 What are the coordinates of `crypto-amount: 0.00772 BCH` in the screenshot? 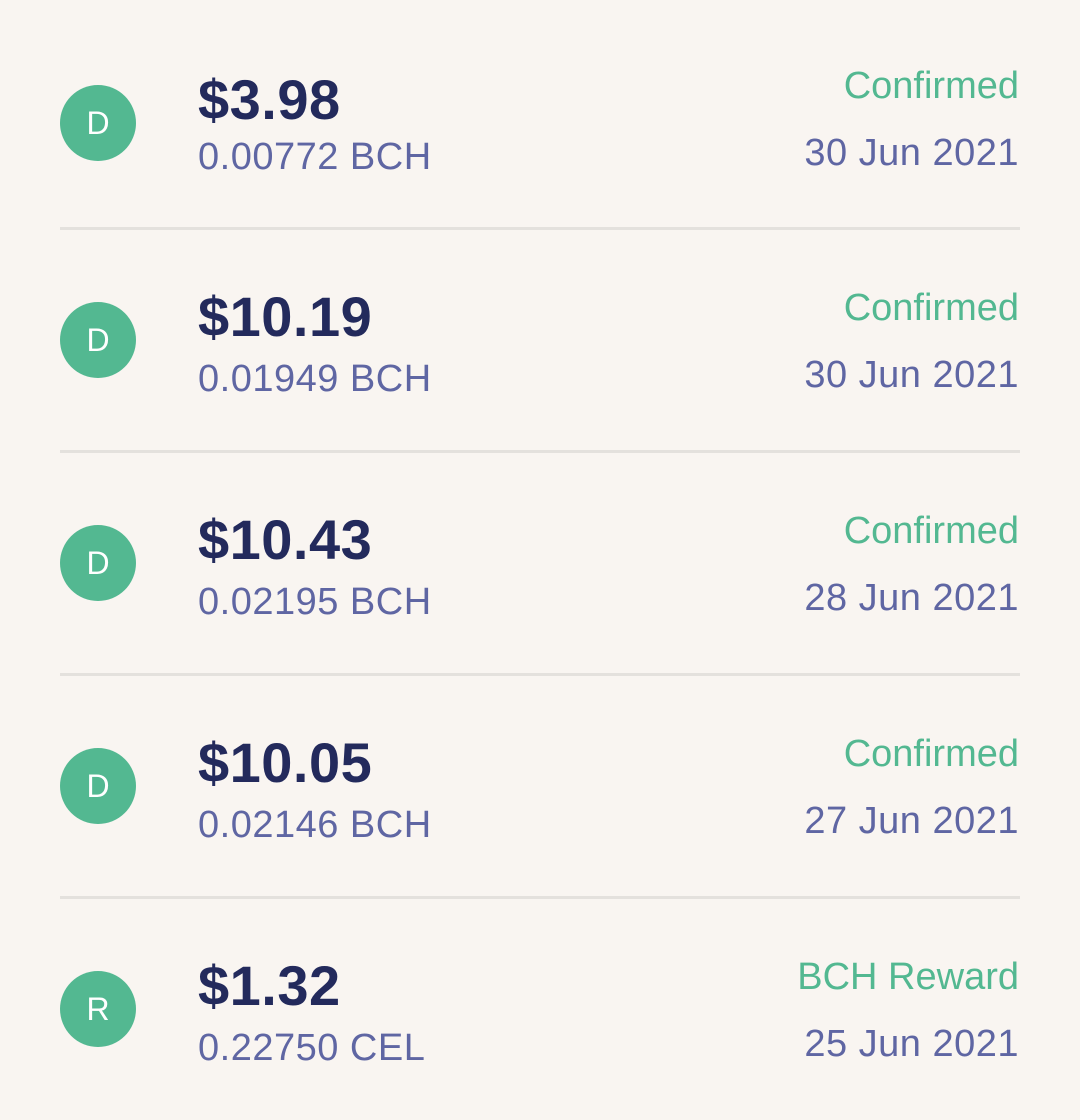 It's located at (315, 157).